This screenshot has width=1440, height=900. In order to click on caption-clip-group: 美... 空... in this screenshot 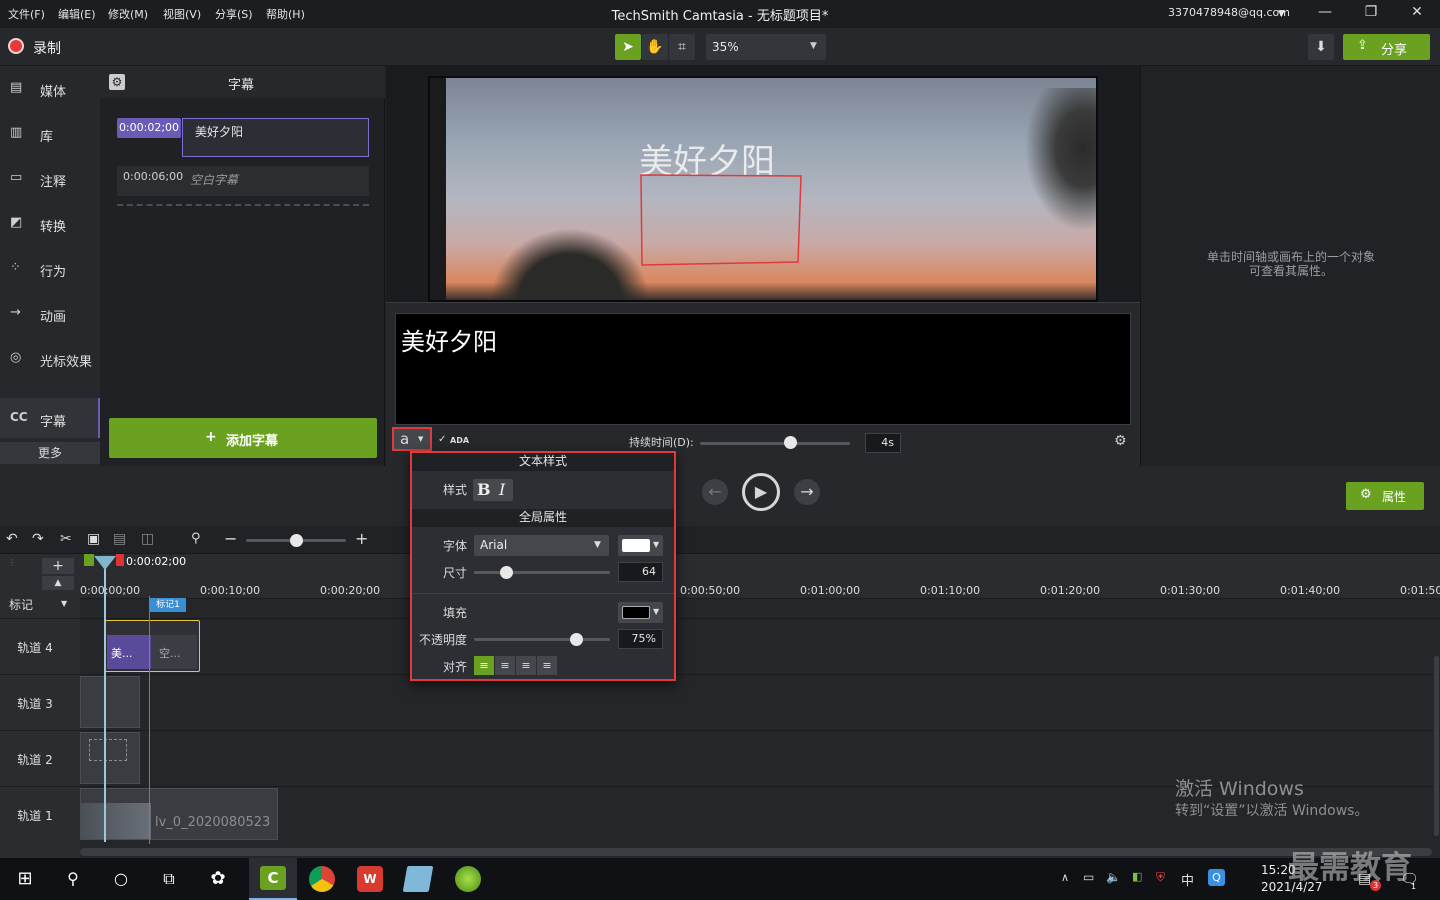, I will do `click(152, 646)`.